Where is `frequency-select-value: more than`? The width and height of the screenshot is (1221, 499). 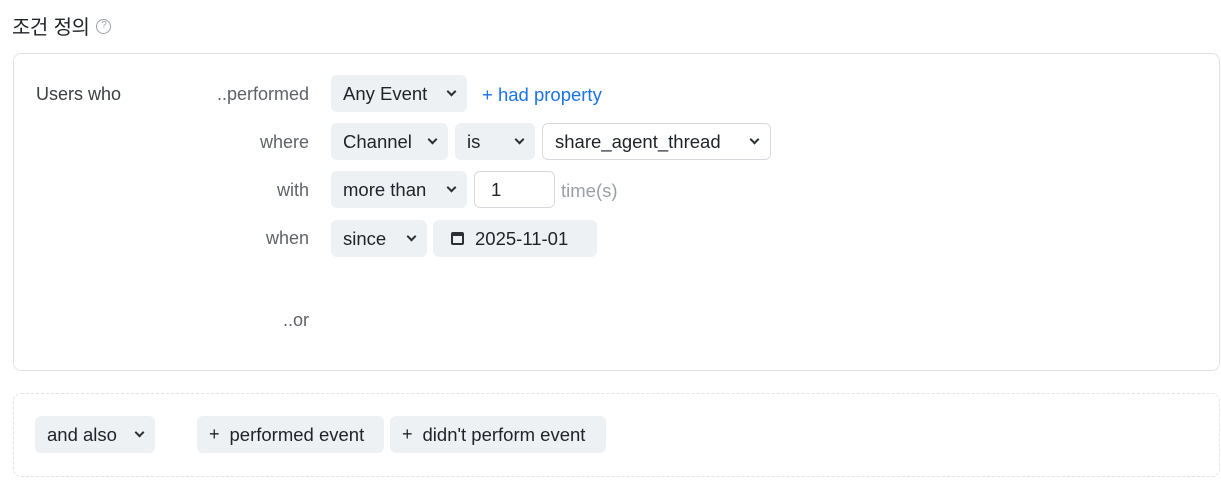
frequency-select-value: more than is located at coordinates (385, 189).